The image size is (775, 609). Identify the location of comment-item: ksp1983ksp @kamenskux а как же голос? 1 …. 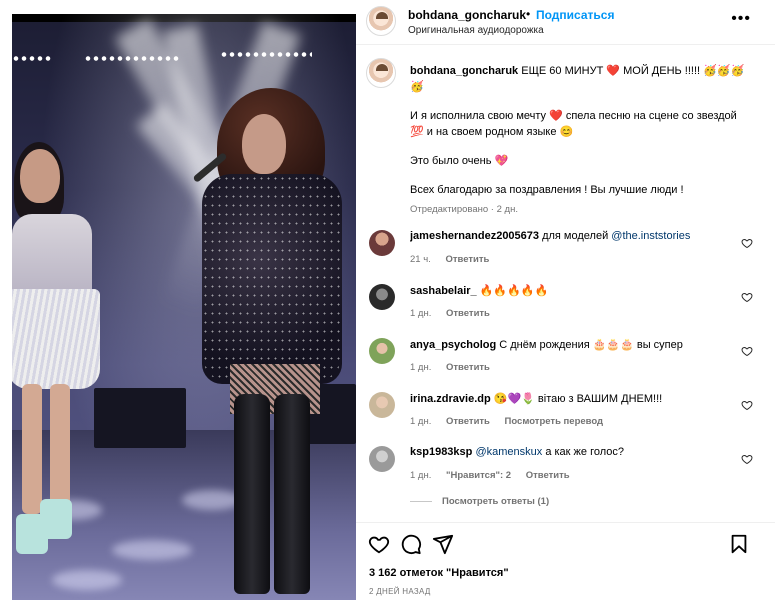
(565, 469).